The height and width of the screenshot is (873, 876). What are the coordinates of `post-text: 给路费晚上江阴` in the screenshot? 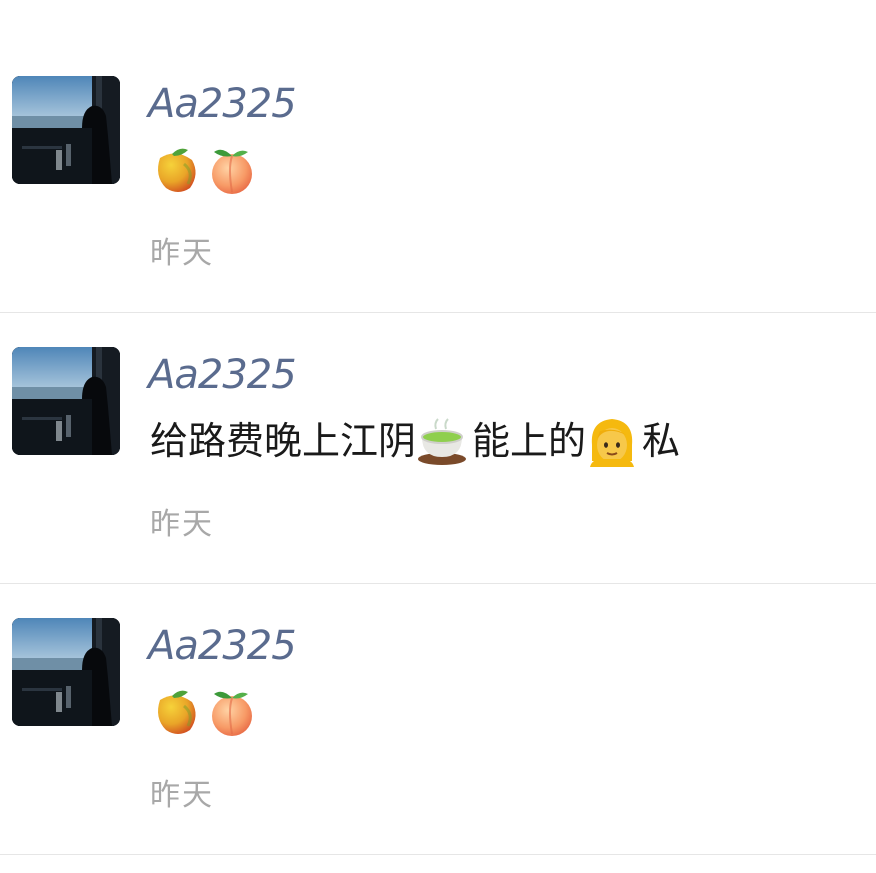 It's located at (283, 441).